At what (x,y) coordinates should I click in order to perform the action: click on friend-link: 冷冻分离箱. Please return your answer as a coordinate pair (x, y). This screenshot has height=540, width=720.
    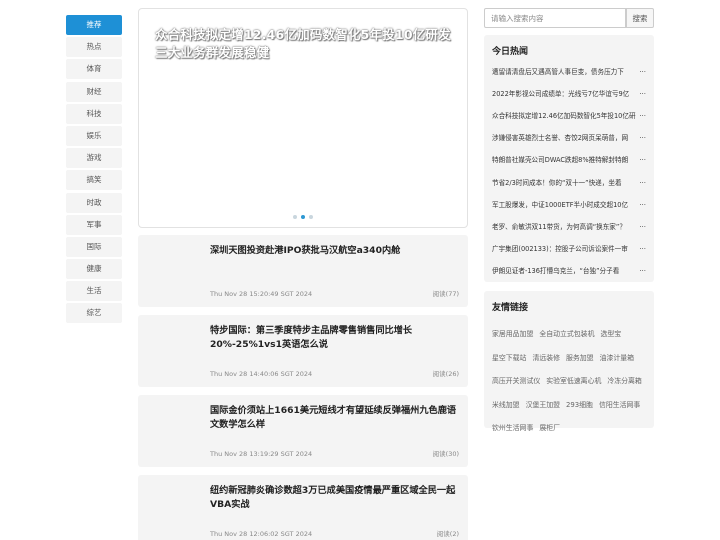
    Looking at the image, I should click on (624, 381).